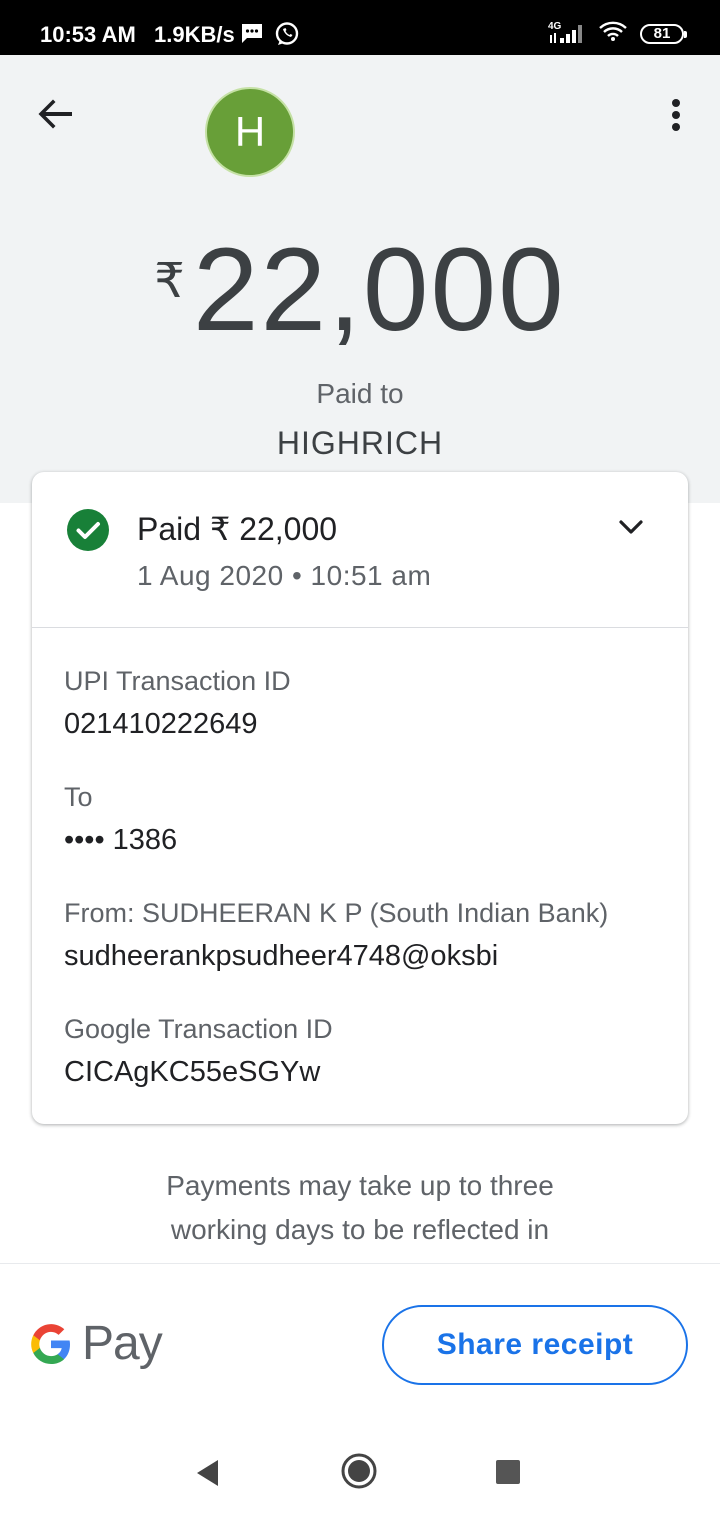 This screenshot has height=1520, width=720. Describe the element at coordinates (198, 1029) in the screenshot. I see `google-transaction-id-label: Google Transaction ID` at that location.